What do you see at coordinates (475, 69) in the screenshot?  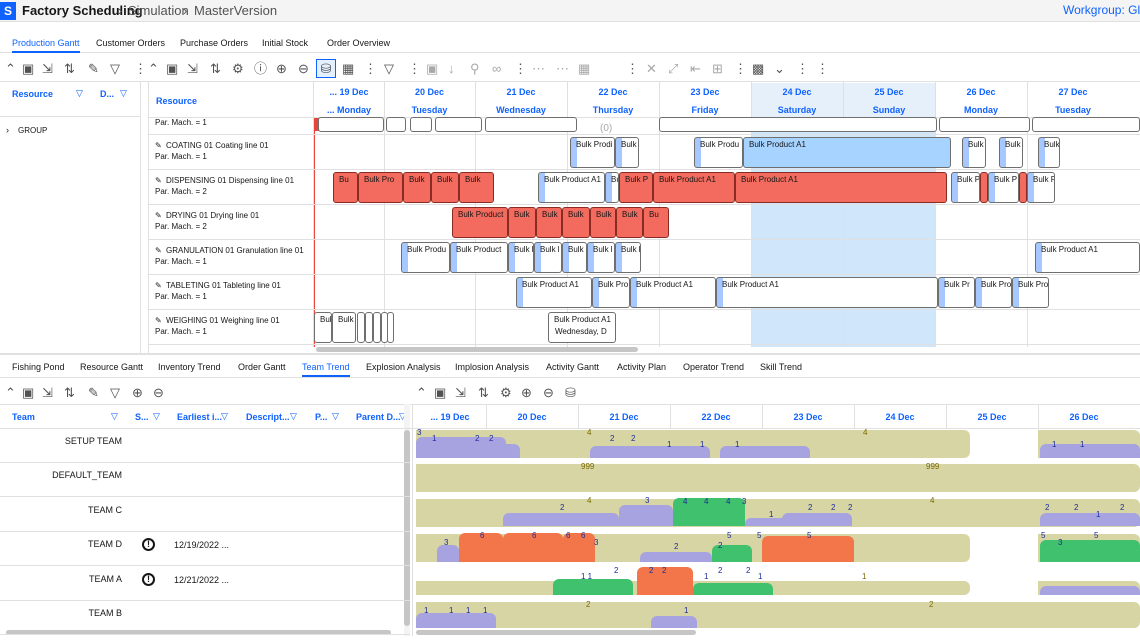 I see `pin-icon: ⚲` at bounding box center [475, 69].